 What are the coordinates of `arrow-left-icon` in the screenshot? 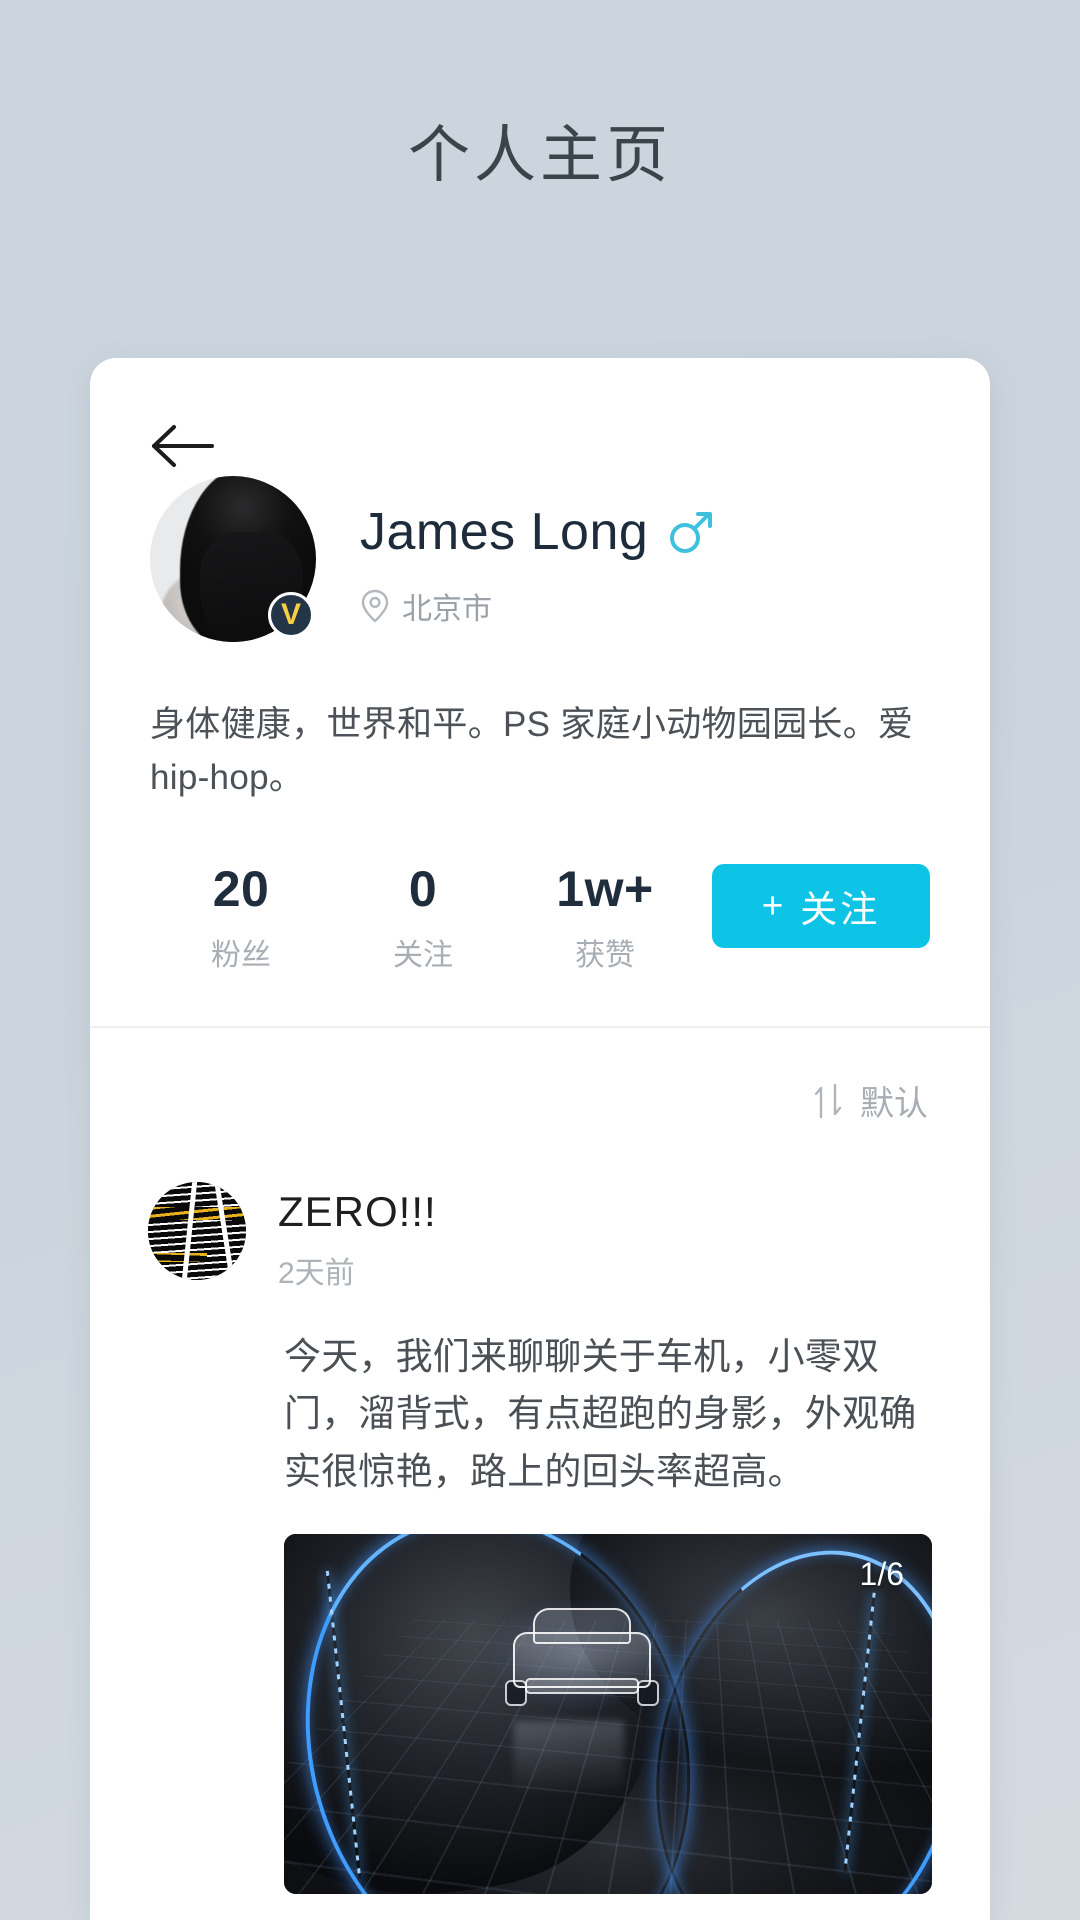 It's located at (185, 446).